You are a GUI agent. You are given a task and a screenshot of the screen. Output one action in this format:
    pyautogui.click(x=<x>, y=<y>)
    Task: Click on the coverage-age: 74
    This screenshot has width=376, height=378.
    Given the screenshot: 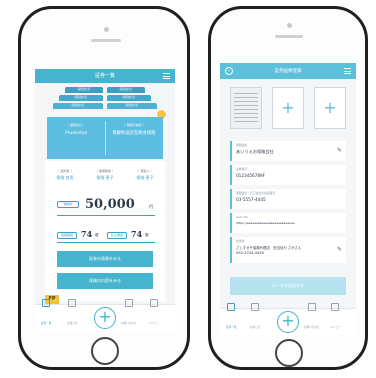 What is the action you would take?
    pyautogui.click(x=87, y=234)
    